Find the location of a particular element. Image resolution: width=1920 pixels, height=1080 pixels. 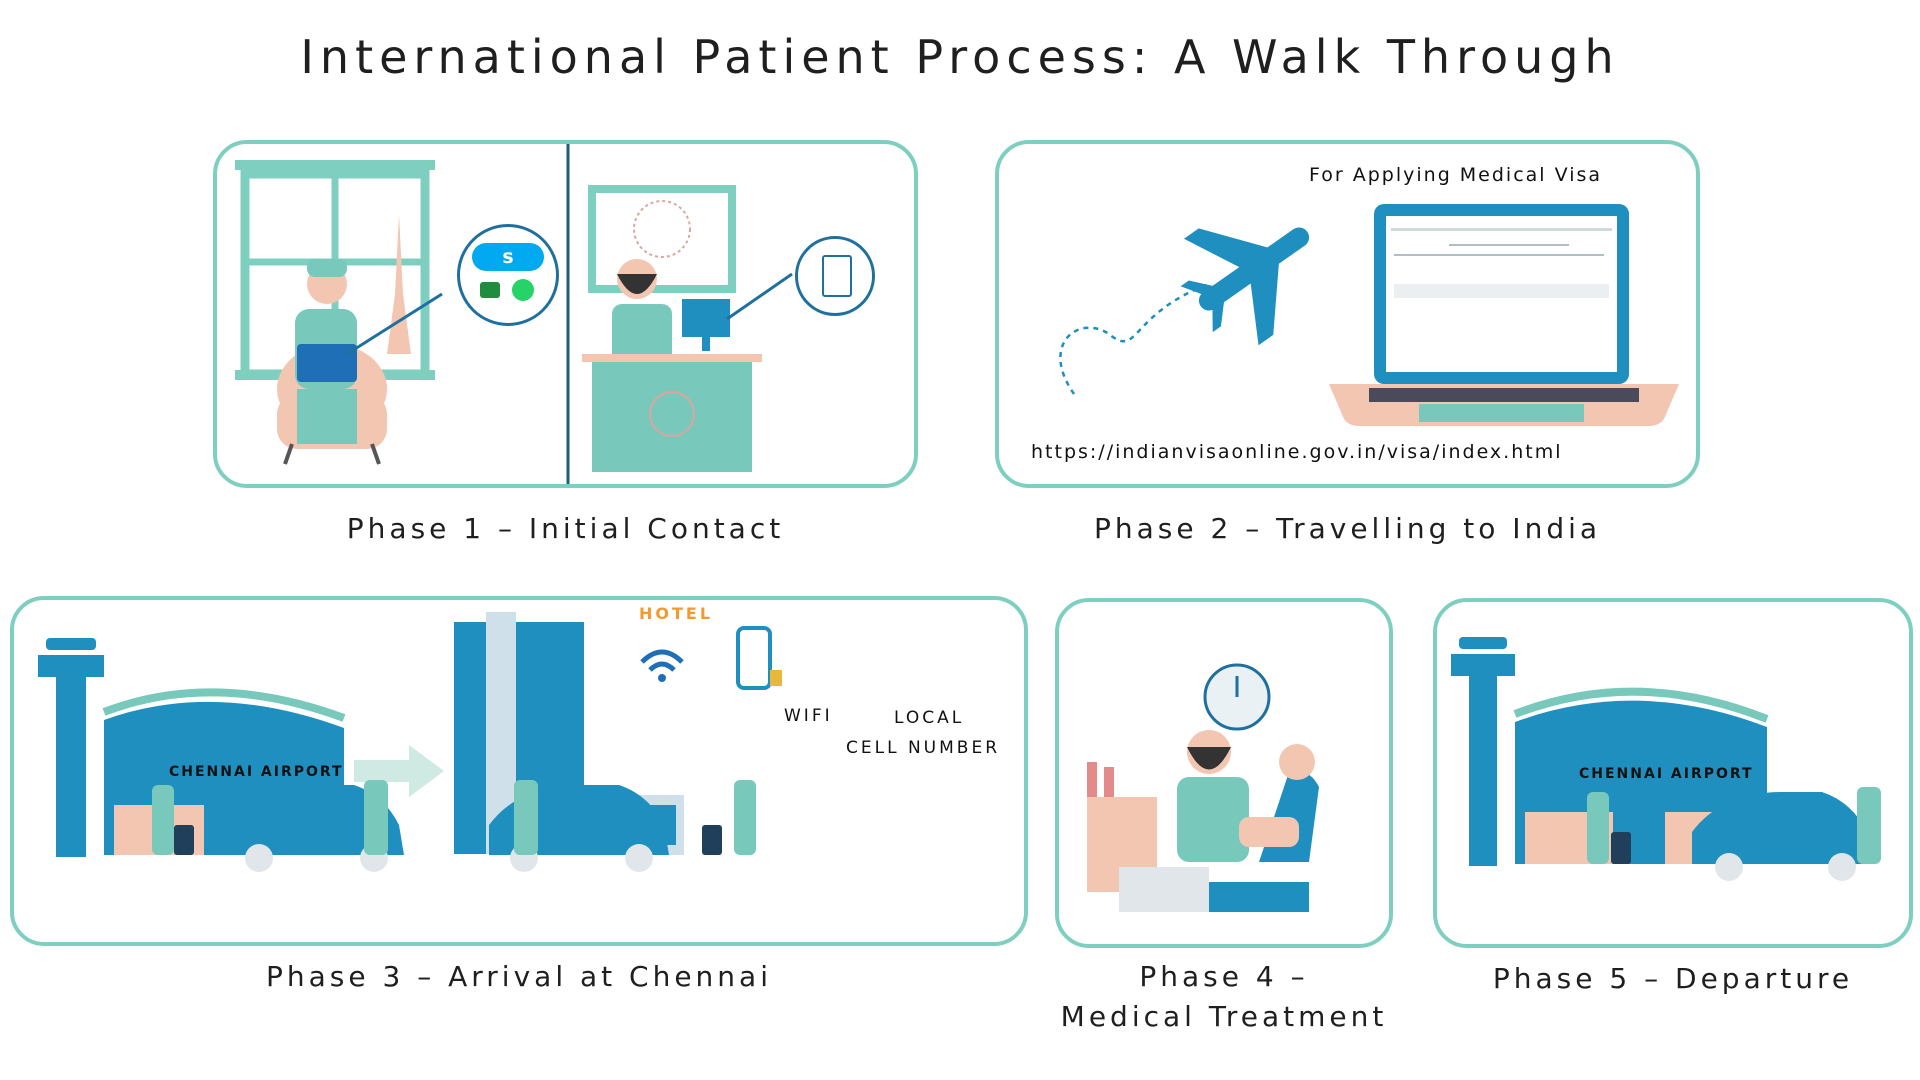

phase-4-illustration is located at coordinates (1203, 787).